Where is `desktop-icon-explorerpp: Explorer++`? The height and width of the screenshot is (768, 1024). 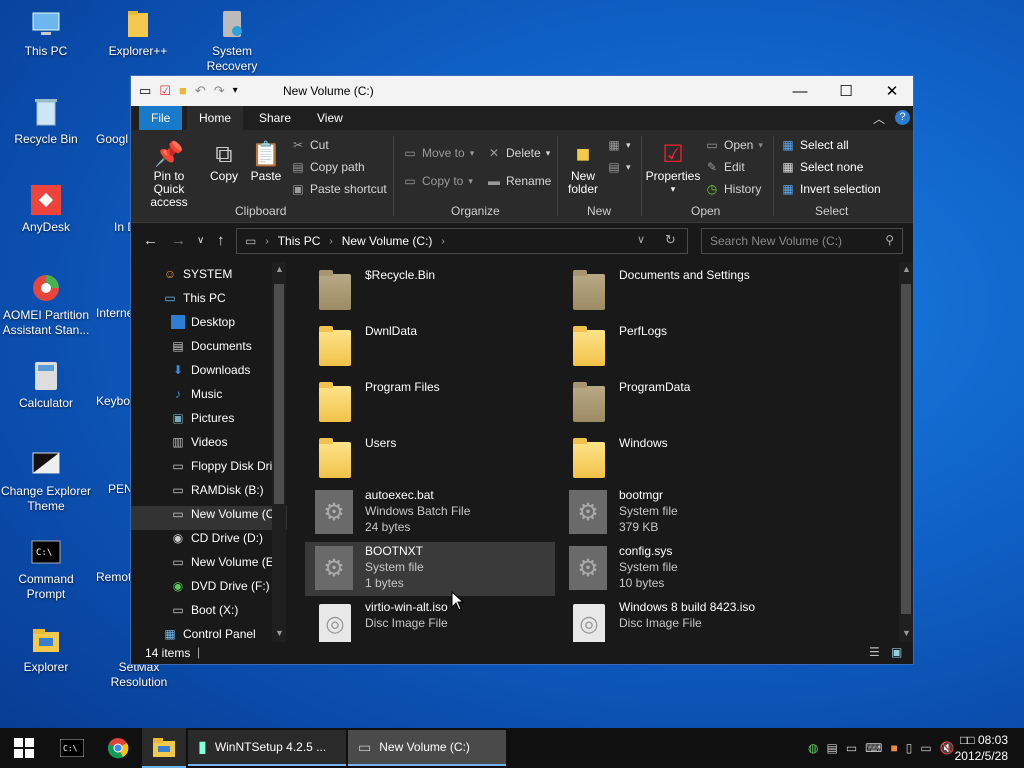
desktop-icon-explorerpp: Explorer++ is located at coordinates (138, 33).